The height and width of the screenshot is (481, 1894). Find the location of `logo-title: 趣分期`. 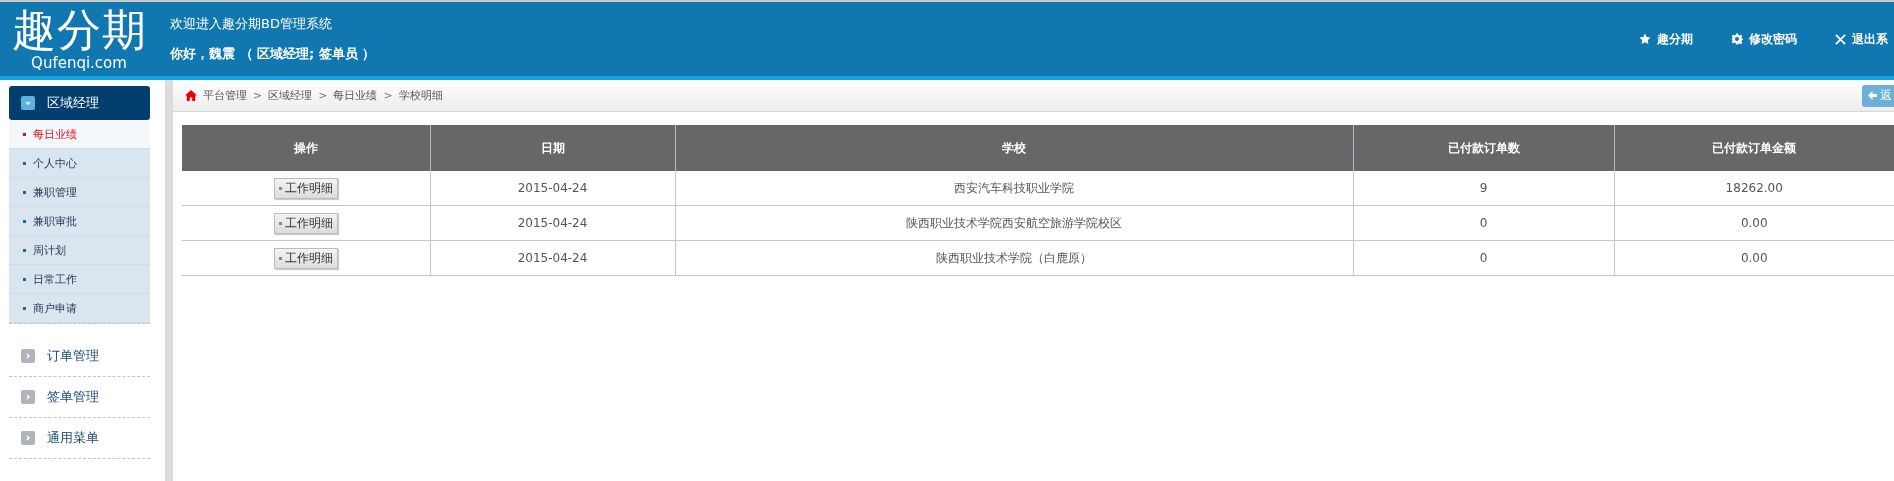

logo-title: 趣分期 is located at coordinates (79, 30).